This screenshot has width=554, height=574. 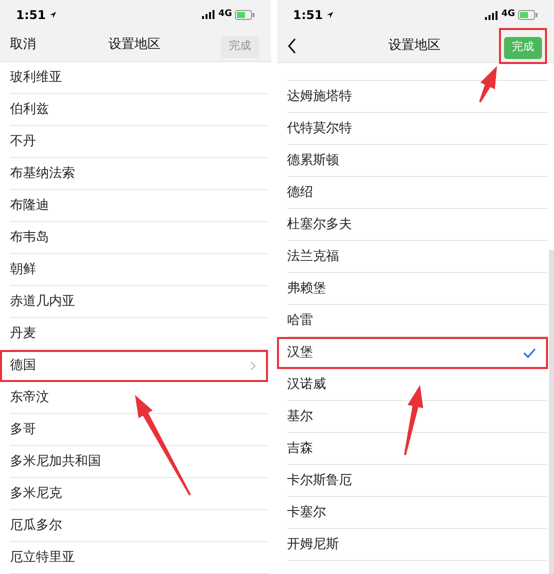 I want to click on region-label: 卡塞尔, so click(x=306, y=513).